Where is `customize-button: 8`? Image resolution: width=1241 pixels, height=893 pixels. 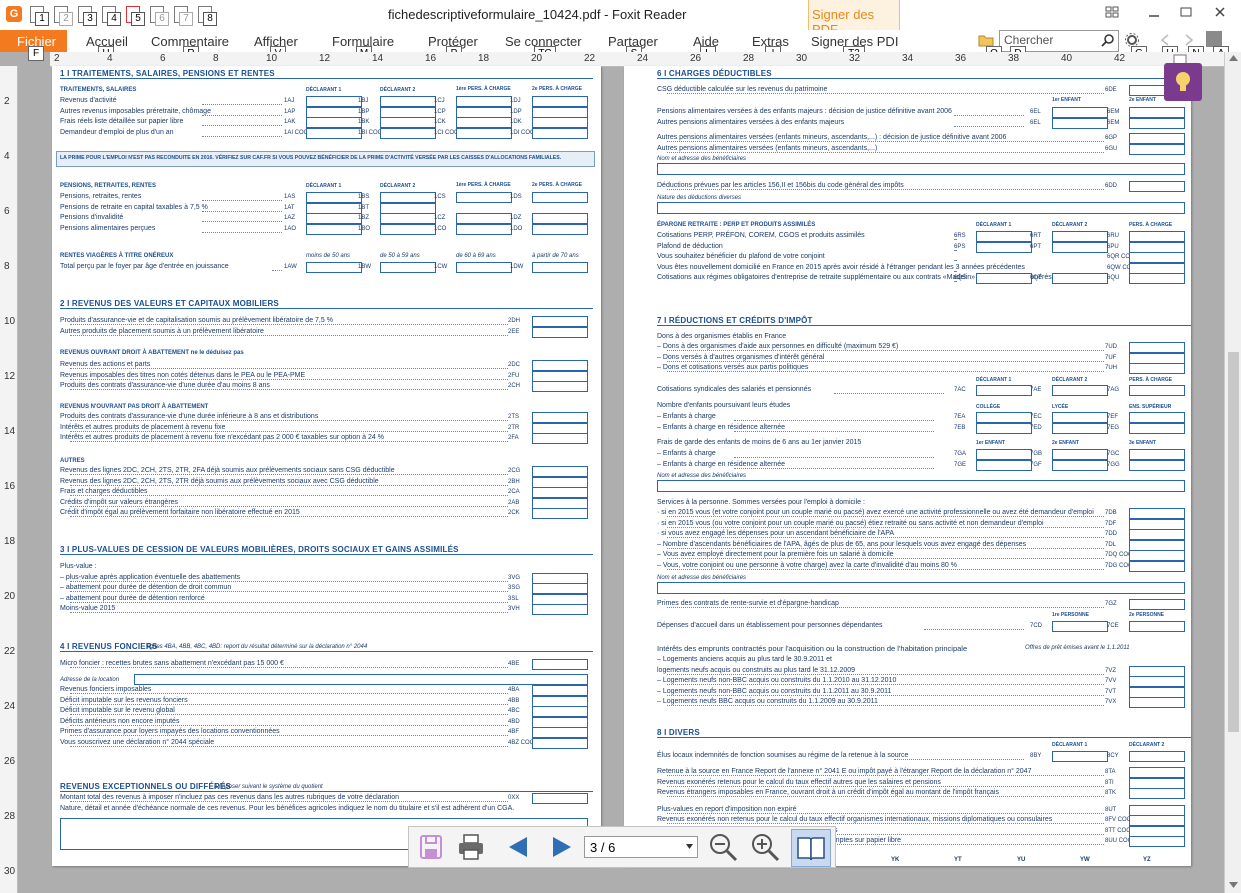 customize-button: 8 is located at coordinates (206, 15).